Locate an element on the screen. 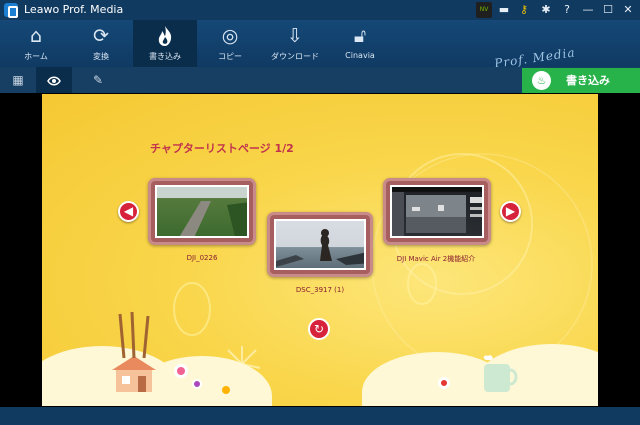 The width and height of the screenshot is (640, 425). chapter-label-2: DSC_3917 (1) is located at coordinates (320, 290).